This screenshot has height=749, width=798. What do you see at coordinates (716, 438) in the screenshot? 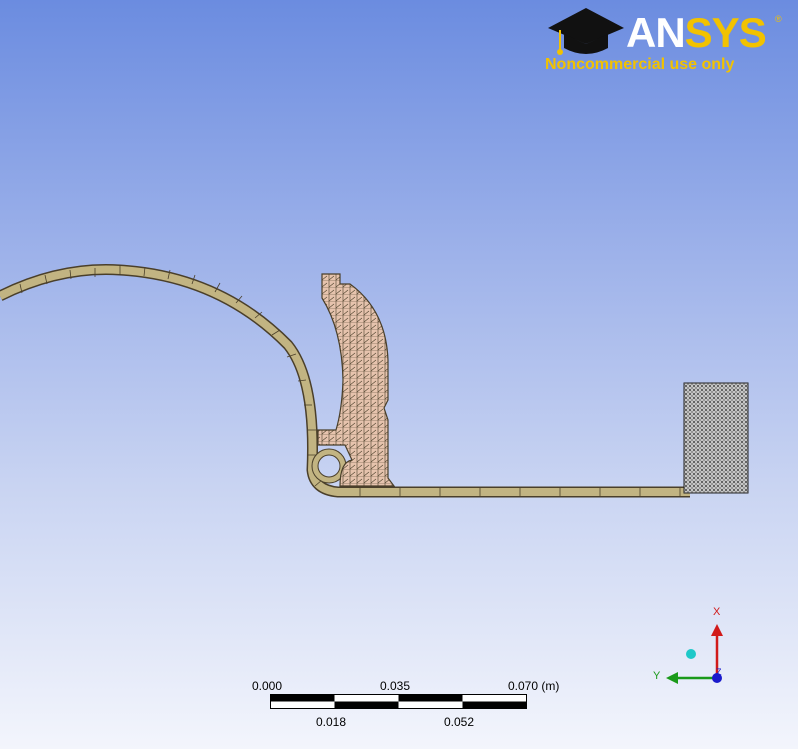
I see `fine-mesh-block` at bounding box center [716, 438].